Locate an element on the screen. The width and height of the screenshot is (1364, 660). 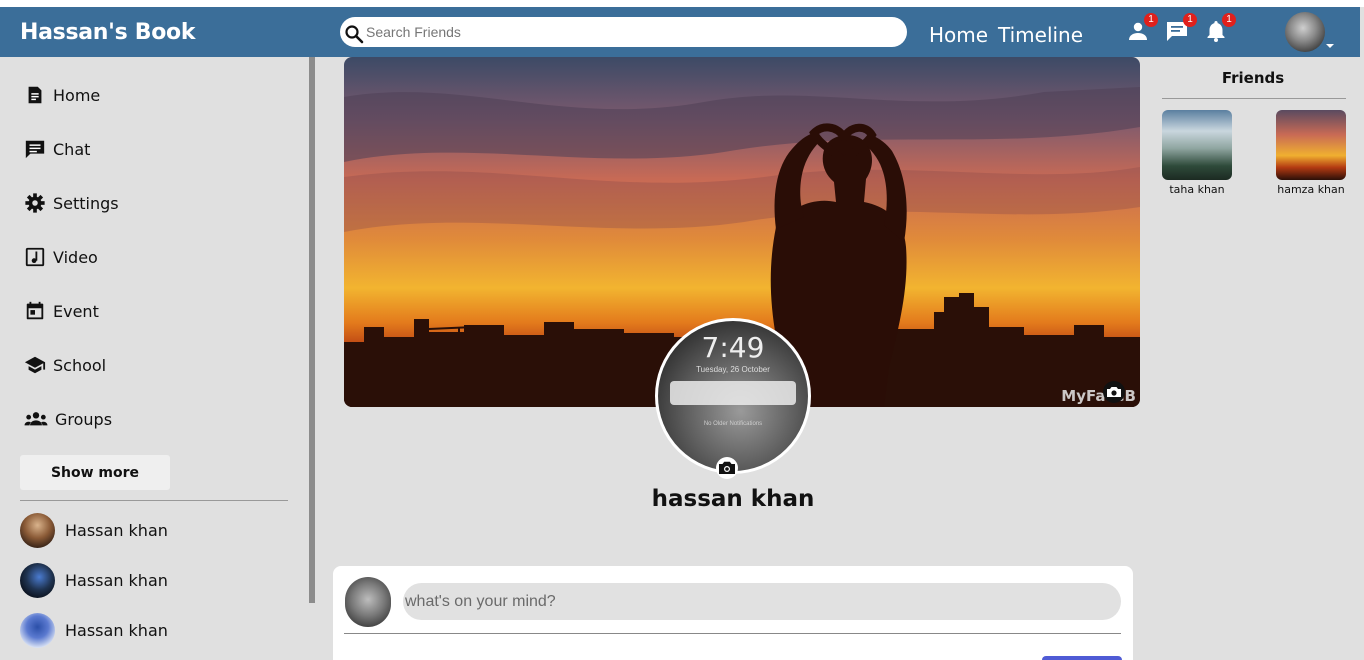
messages-badge: 1 is located at coordinates (1190, 20).